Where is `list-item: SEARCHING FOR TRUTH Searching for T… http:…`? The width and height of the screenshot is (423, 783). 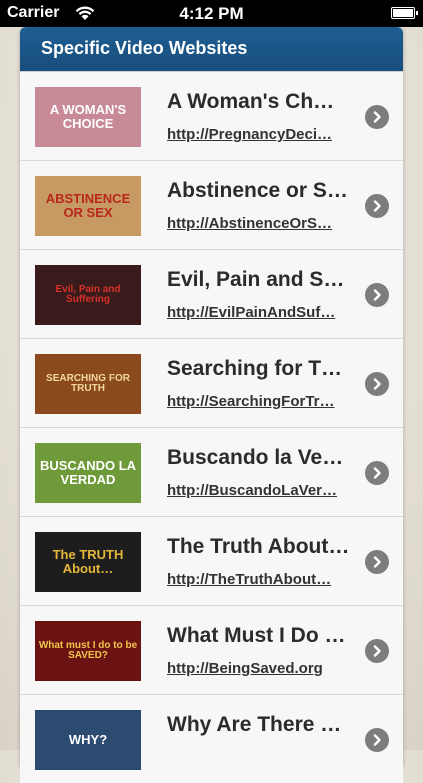
list-item: SEARCHING FOR TRUTH Searching for T… http:… is located at coordinates (211, 382).